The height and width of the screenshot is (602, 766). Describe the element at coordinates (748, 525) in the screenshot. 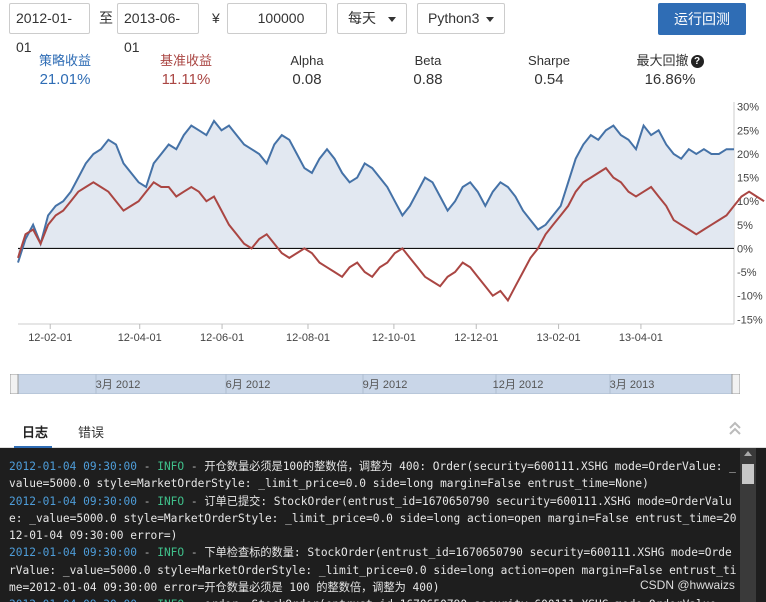

I see `log-scrollbar` at that location.